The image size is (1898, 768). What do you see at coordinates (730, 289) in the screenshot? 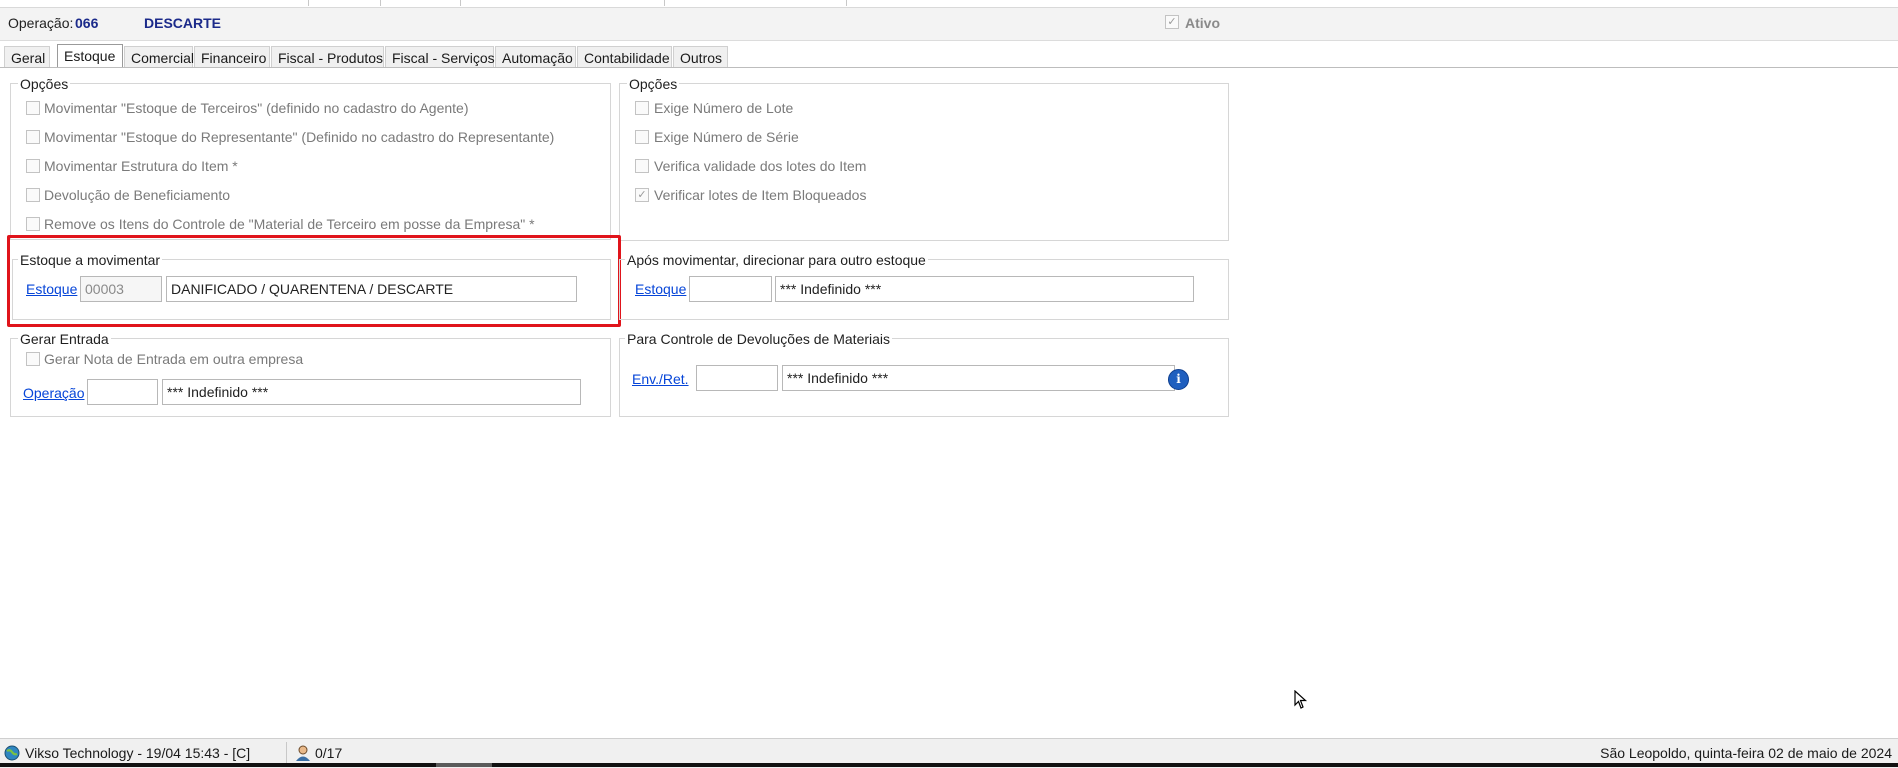
I see `apos-estoque-code-input` at bounding box center [730, 289].